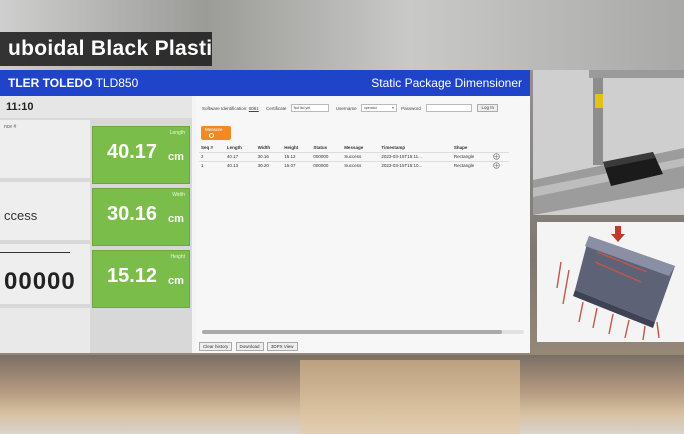  What do you see at coordinates (132, 152) in the screenshot?
I see `length-value: 40.17` at bounding box center [132, 152].